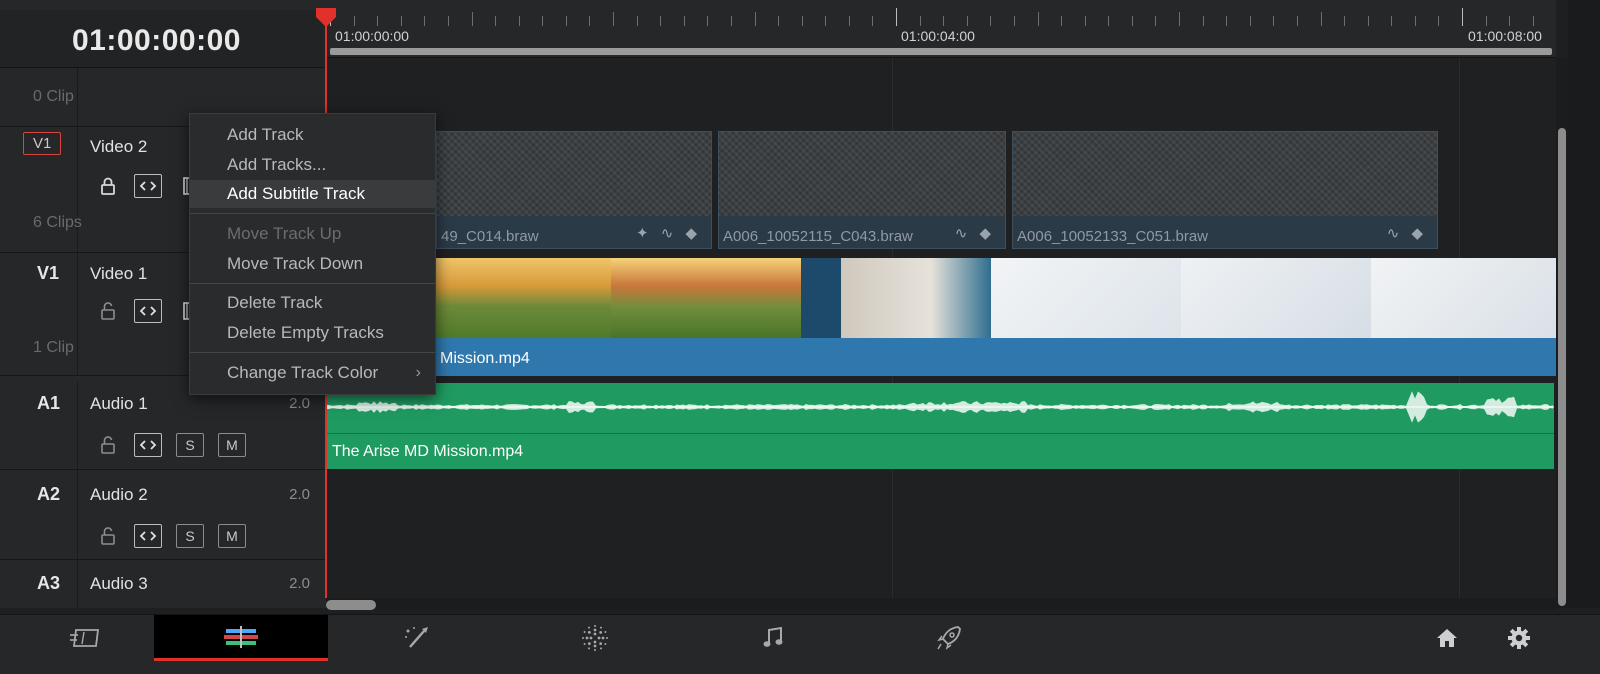 This screenshot has height=674, width=1600. Describe the element at coordinates (119, 495) in the screenshot. I see `track-name: Audio 2` at that location.